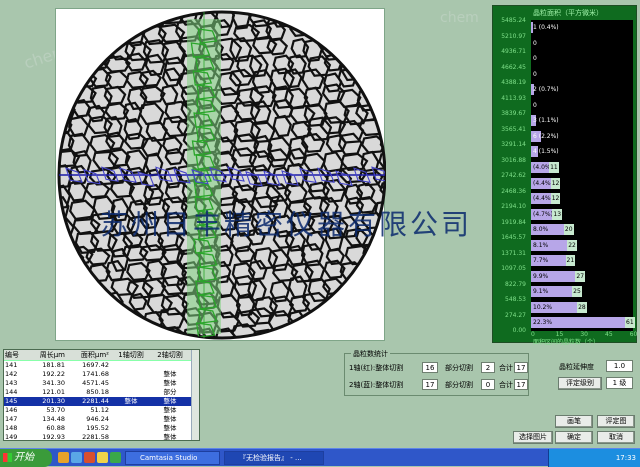 This screenshot has width=640, height=467. Describe the element at coordinates (53, 374) in the screenshot. I see `table-cell: 192.22` at that location.